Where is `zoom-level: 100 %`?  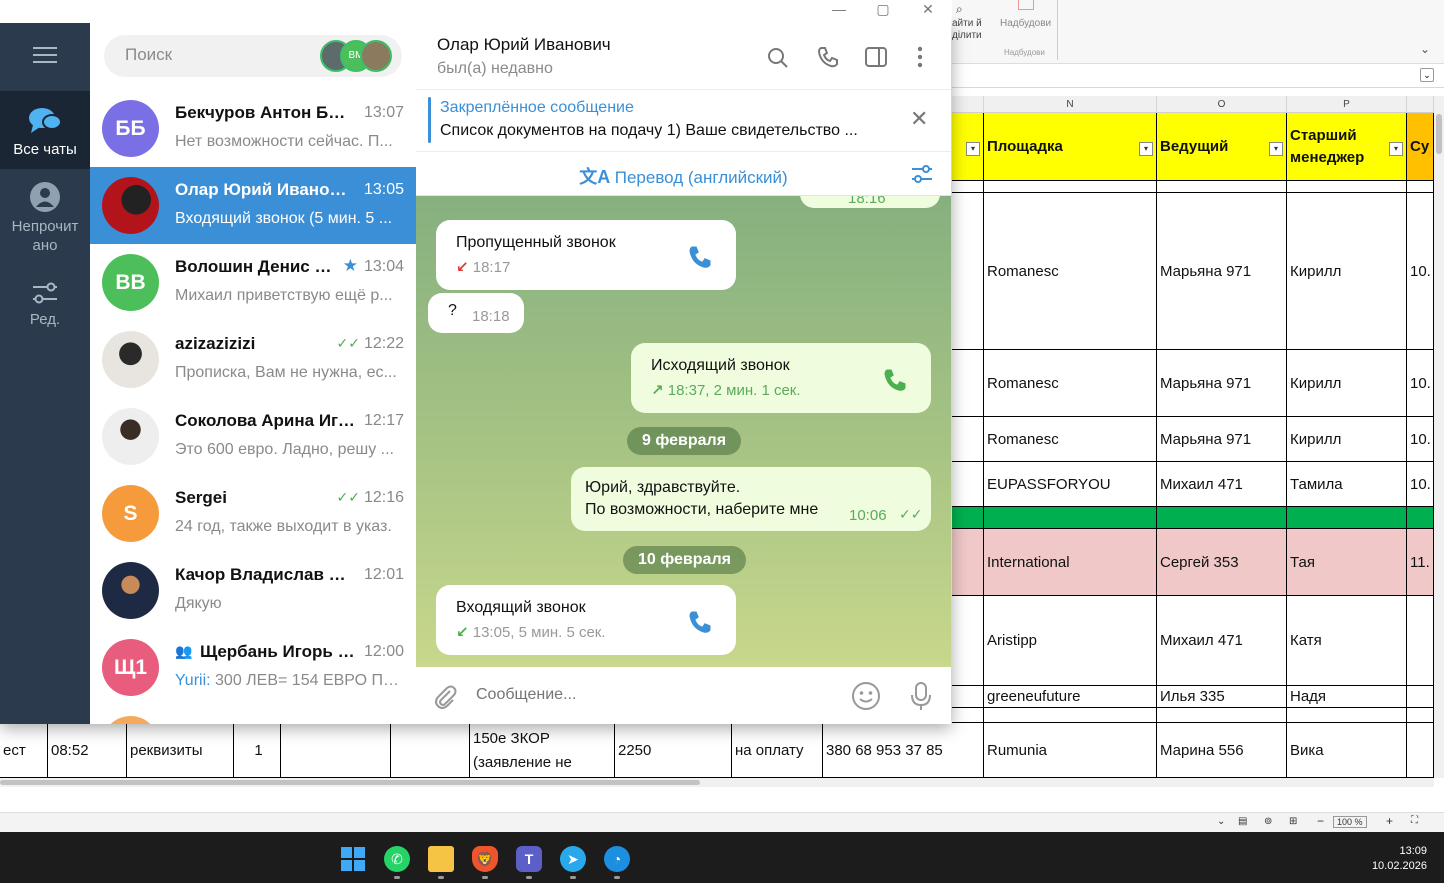
zoom-level: 100 % is located at coordinates (1350, 822).